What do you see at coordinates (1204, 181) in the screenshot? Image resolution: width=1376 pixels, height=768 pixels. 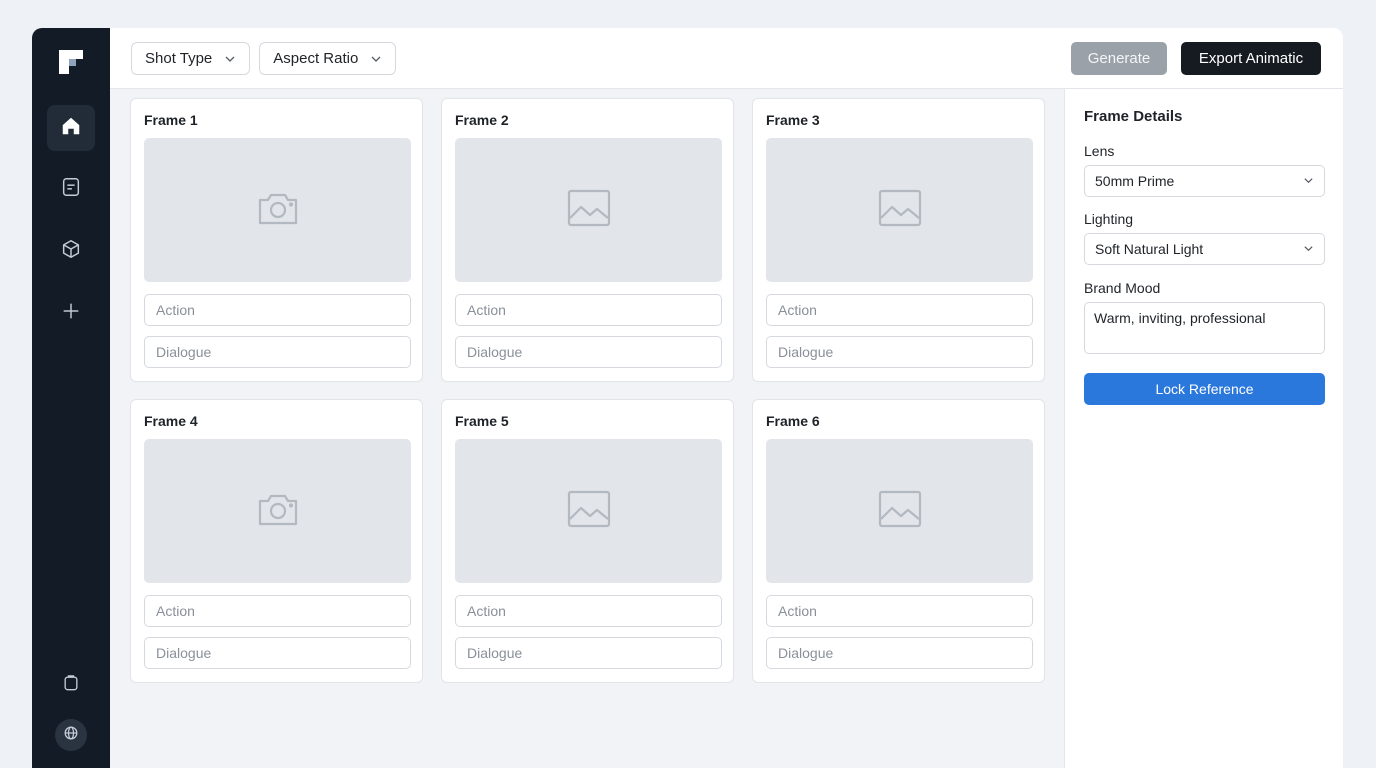 I see `lens-select: 50mm Prime` at bounding box center [1204, 181].